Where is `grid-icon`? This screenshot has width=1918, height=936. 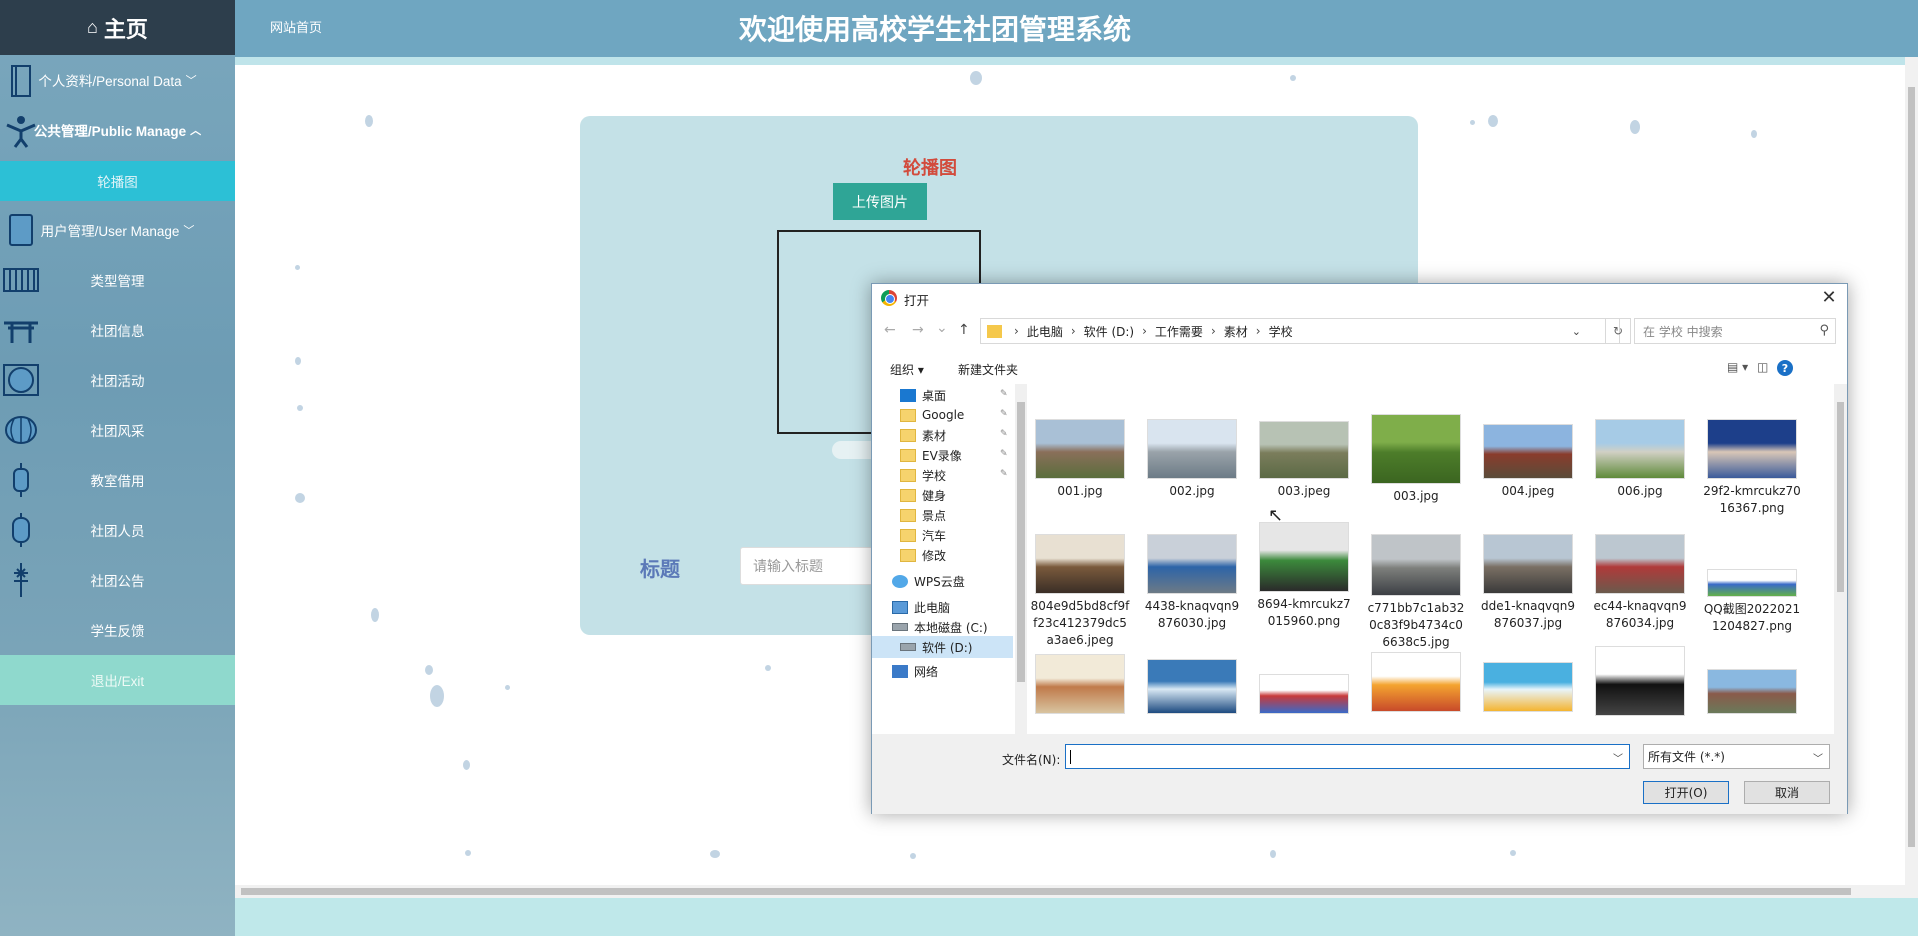 grid-icon is located at coordinates (21, 280).